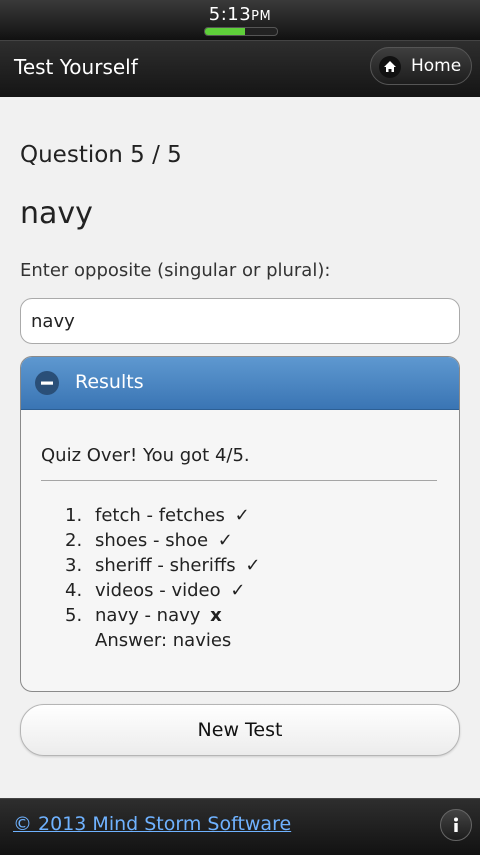  Describe the element at coordinates (47, 383) in the screenshot. I see `minus-circle-icon` at that location.